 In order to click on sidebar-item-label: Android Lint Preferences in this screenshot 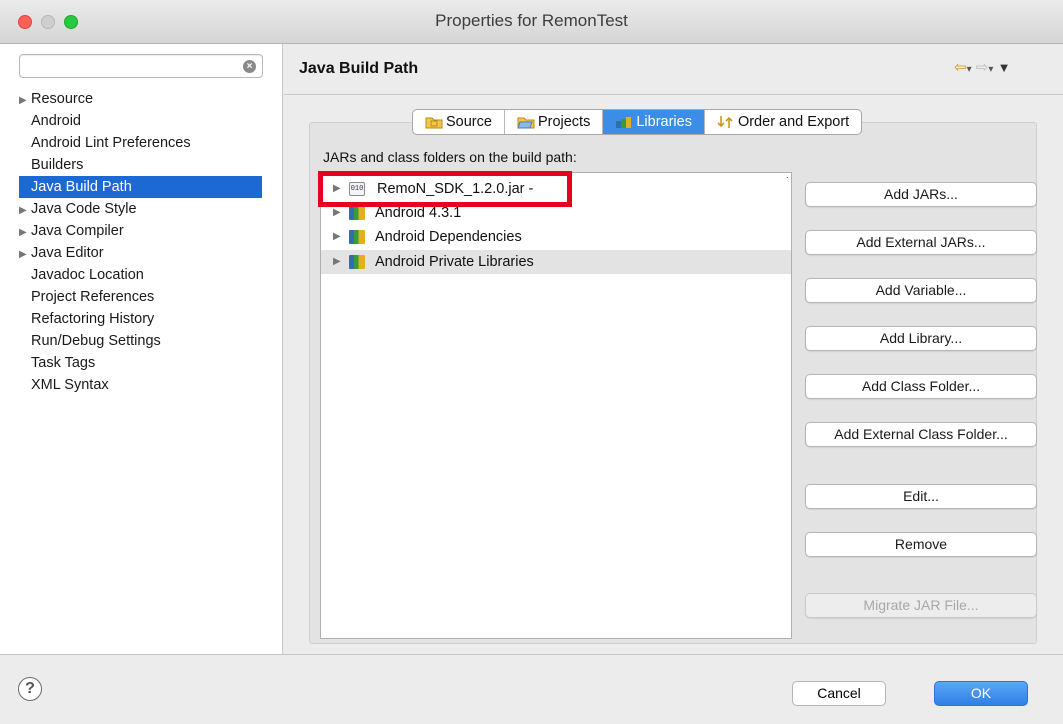, I will do `click(111, 143)`.